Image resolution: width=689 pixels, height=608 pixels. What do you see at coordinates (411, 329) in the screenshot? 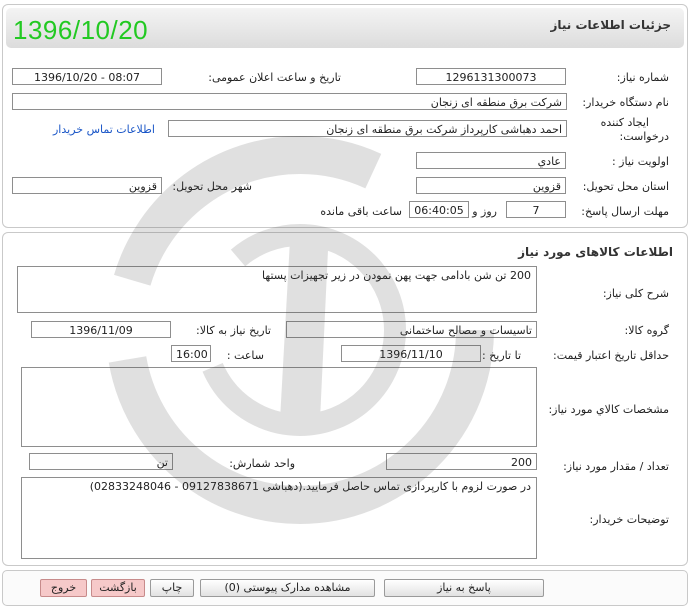
I see `goods-group-field: تاسیسات و مصالح ساختمانی` at bounding box center [411, 329].